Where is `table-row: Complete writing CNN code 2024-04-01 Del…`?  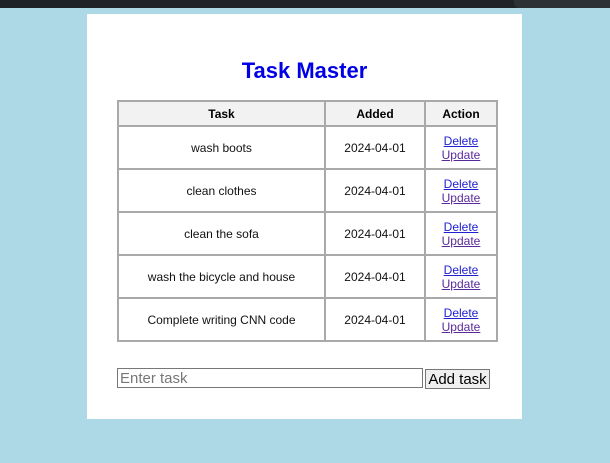 table-row: Complete writing CNN code 2024-04-01 Del… is located at coordinates (307, 319).